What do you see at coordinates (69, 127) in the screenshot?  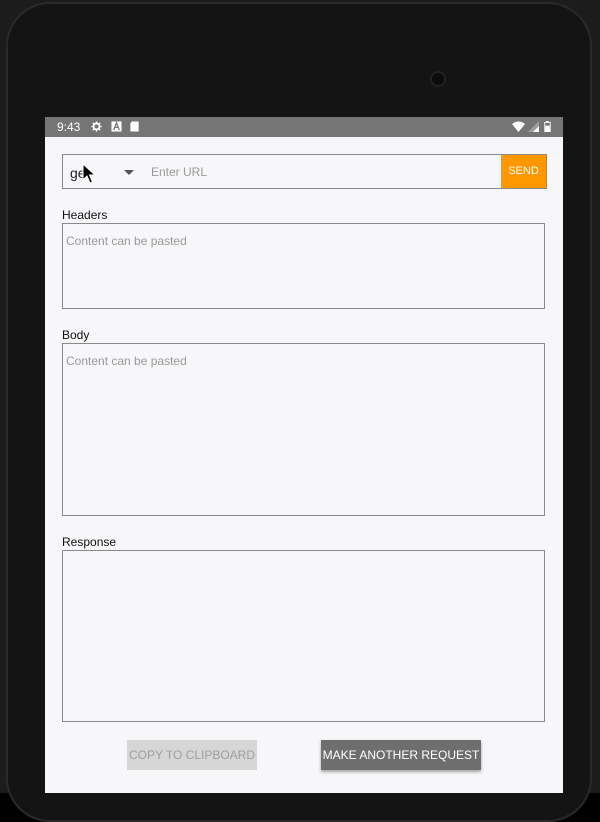 I see `status-time: 9:43` at bounding box center [69, 127].